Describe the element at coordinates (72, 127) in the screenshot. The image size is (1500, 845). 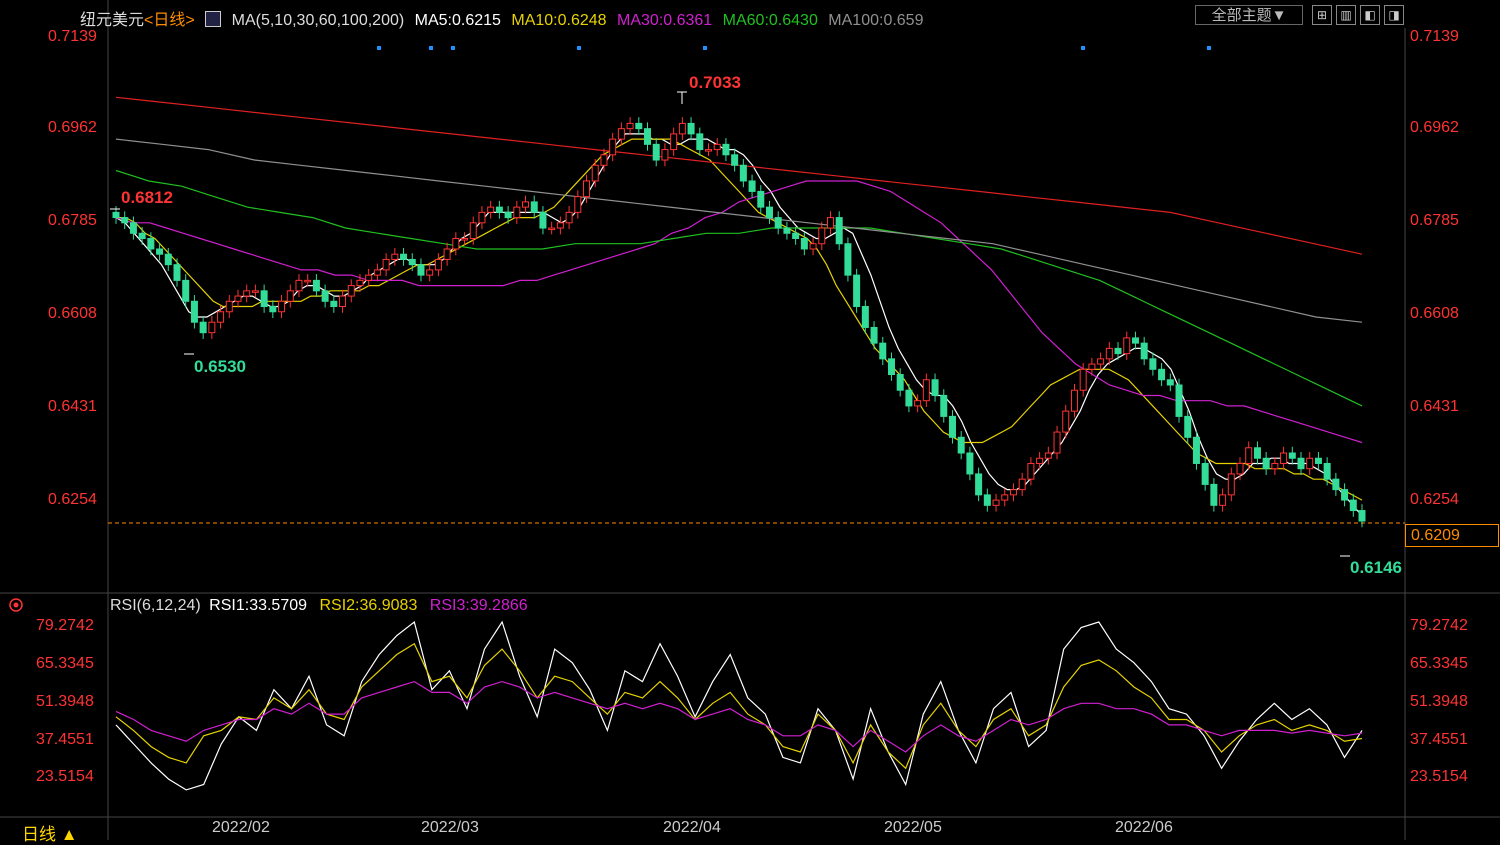
I see `price-tick-left: 0.6962` at that location.